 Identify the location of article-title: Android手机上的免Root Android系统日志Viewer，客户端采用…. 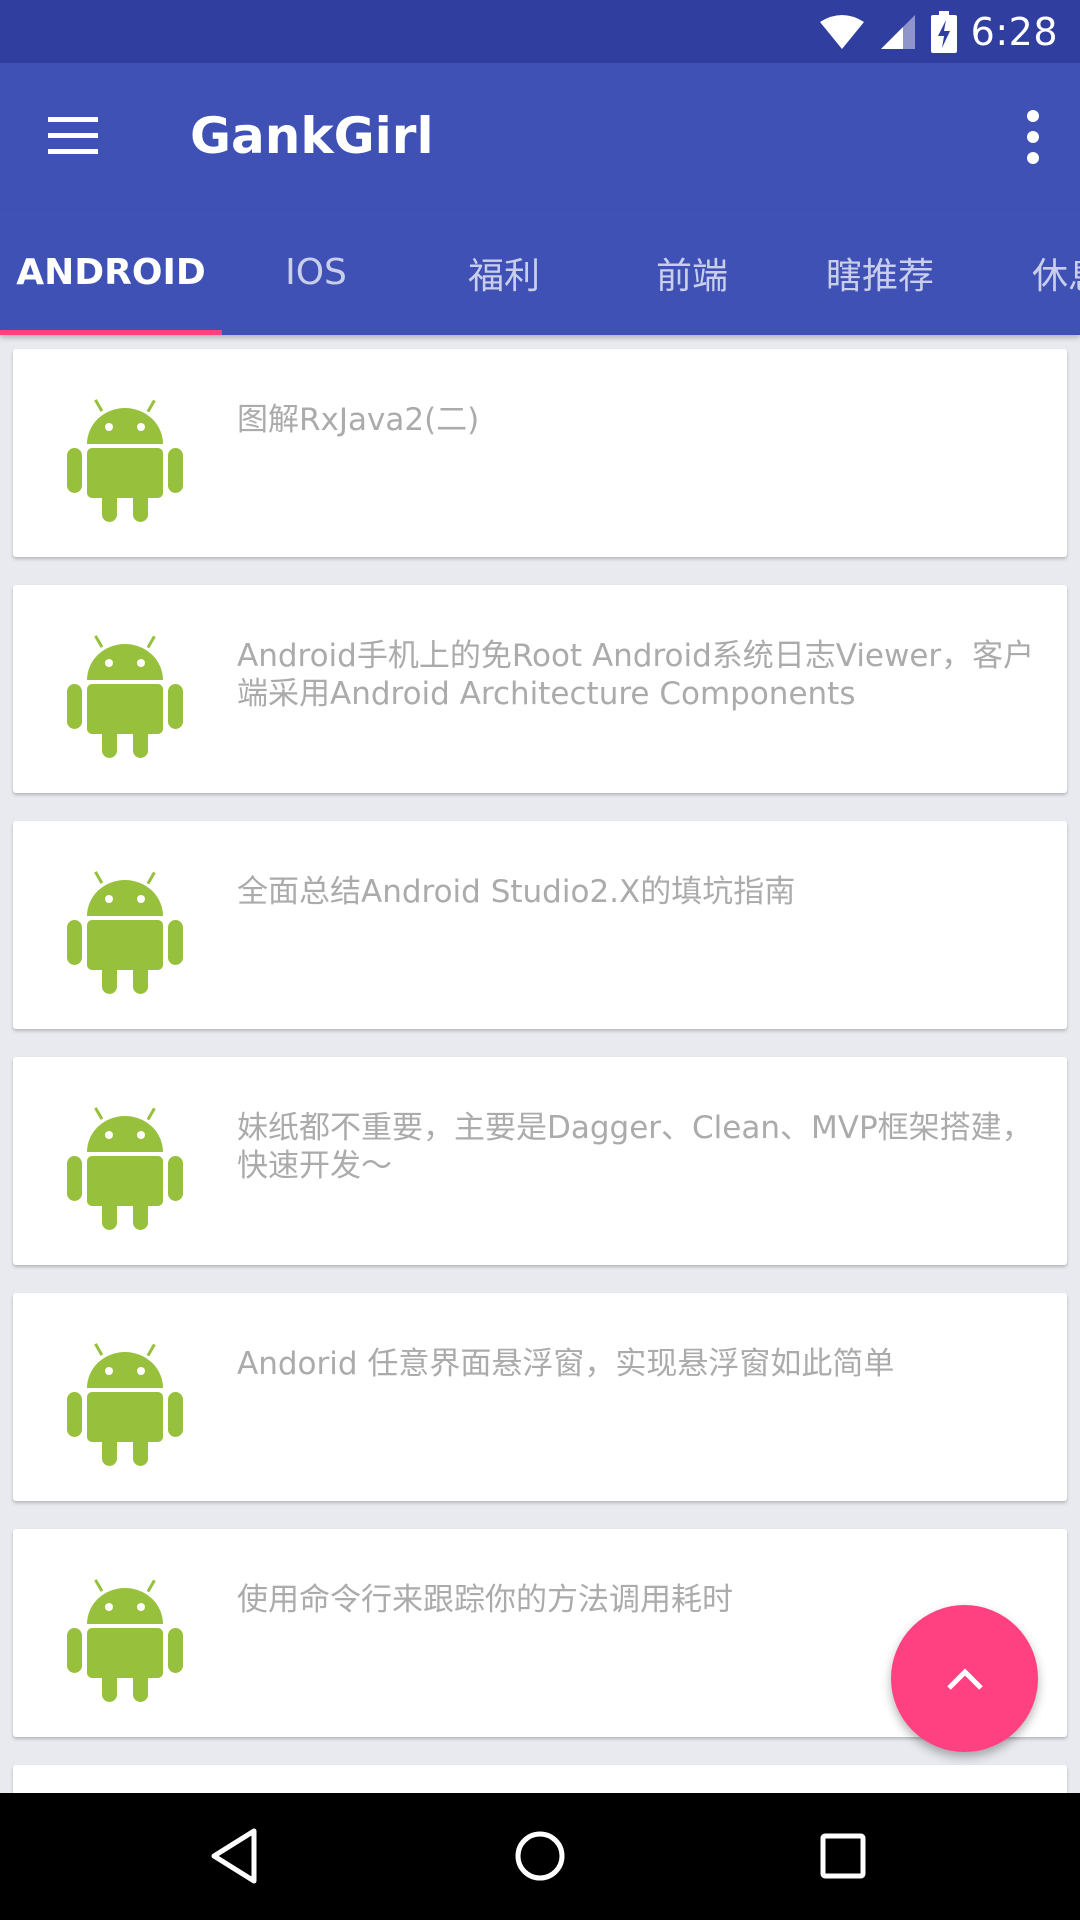
(636, 675).